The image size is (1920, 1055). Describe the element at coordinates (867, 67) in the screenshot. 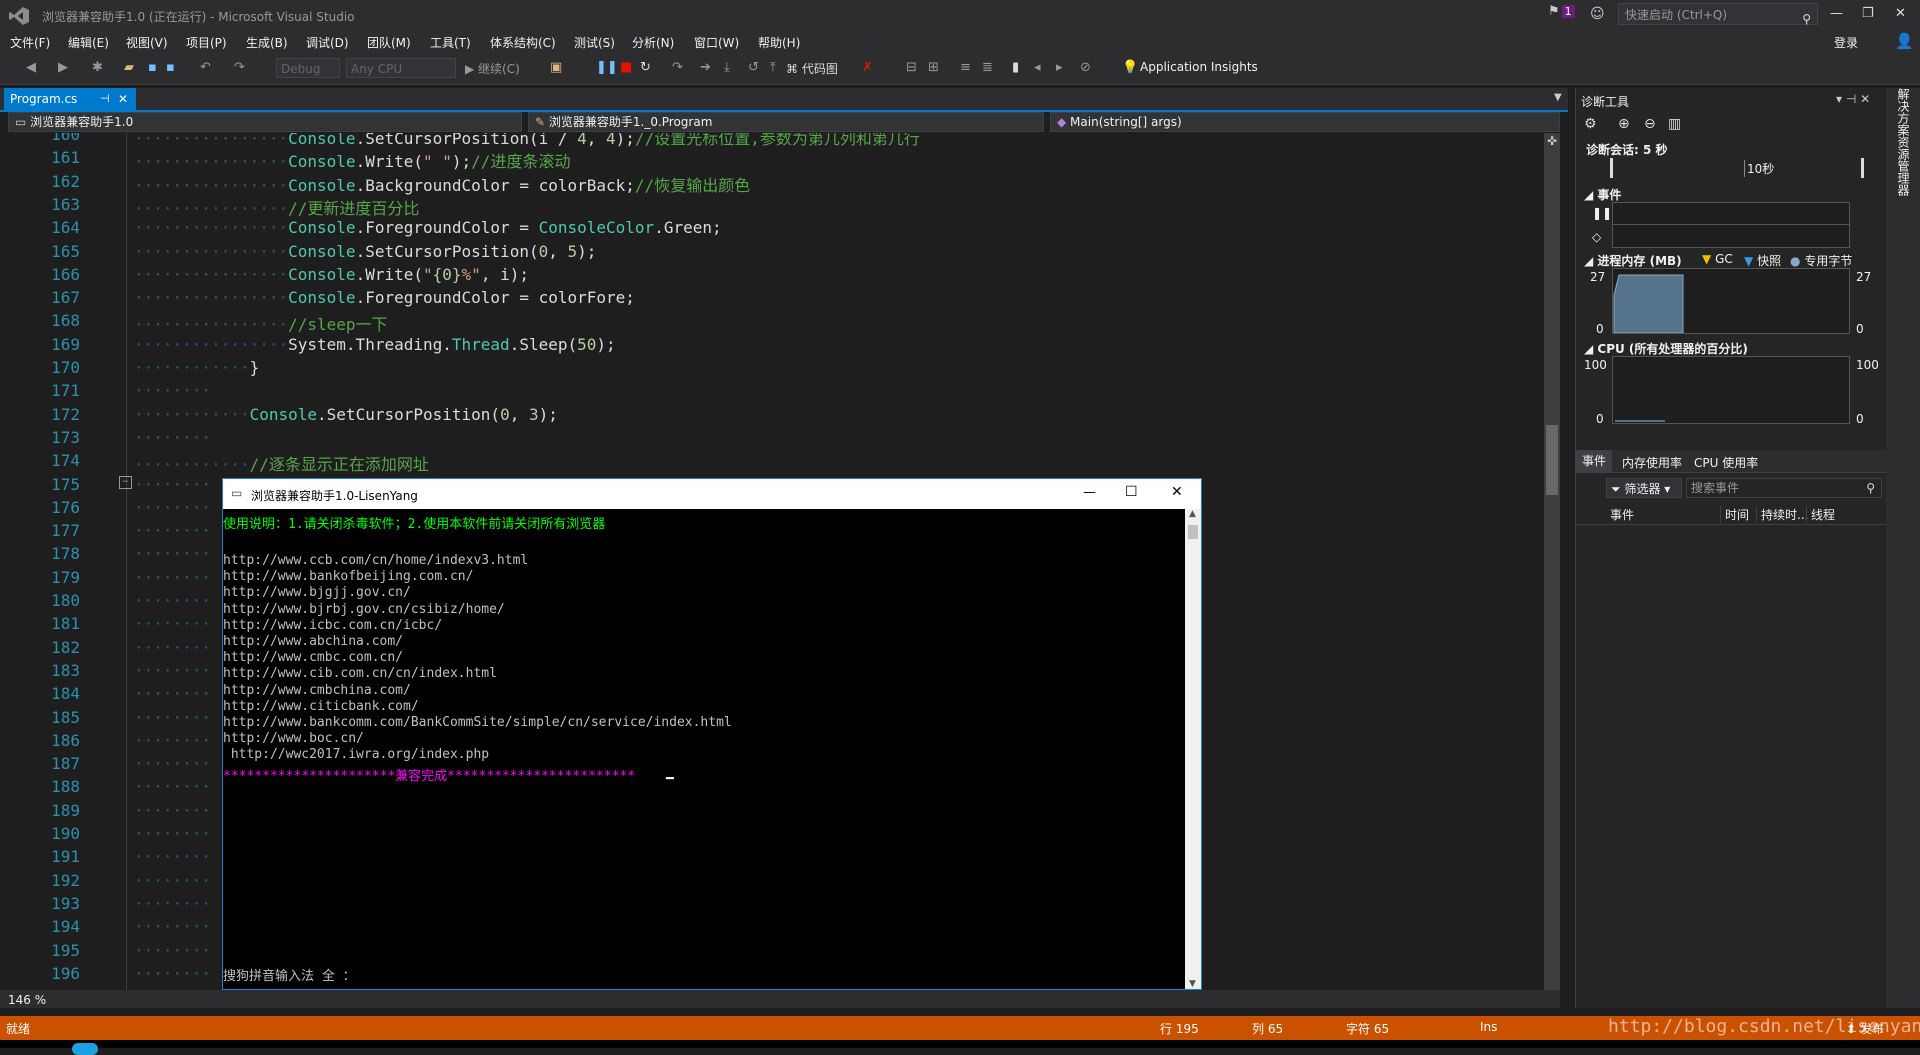

I see `exception-icon: ✗` at that location.